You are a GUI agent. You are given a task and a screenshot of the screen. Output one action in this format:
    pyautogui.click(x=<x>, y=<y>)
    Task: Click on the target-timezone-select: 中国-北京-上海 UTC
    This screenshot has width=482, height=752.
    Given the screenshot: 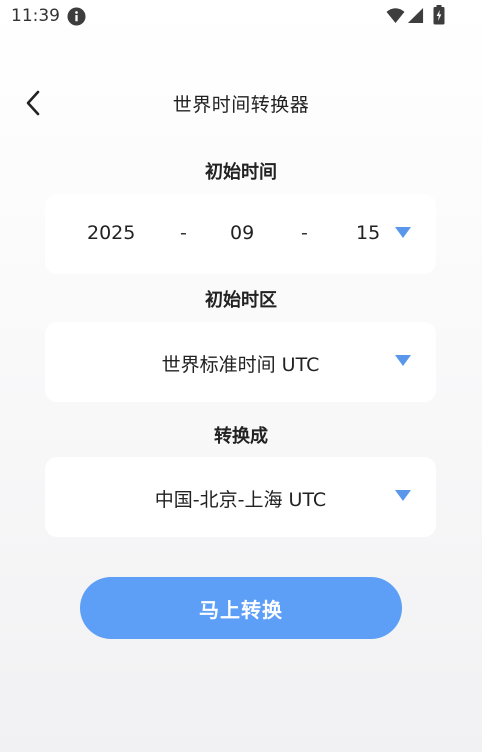 What is the action you would take?
    pyautogui.click(x=240, y=497)
    